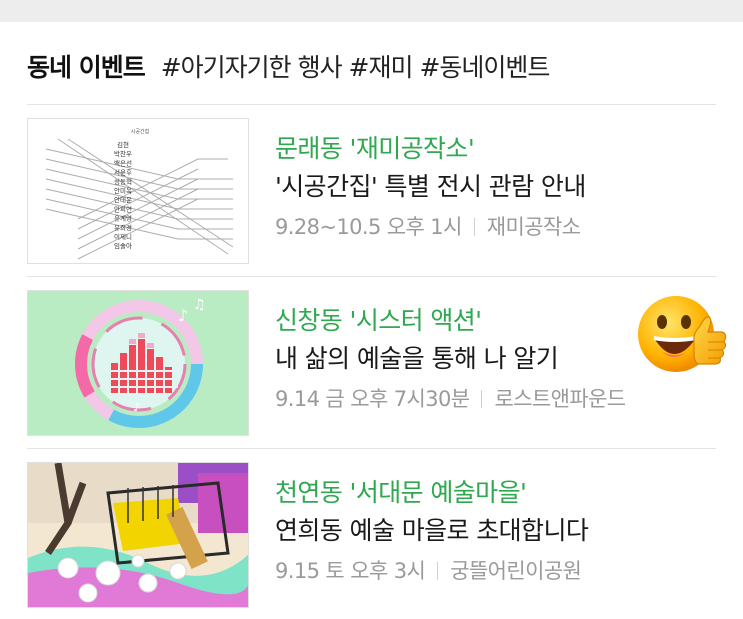 The height and width of the screenshot is (619, 743). I want to click on poster-name-text: 서윤후, so click(123, 172).